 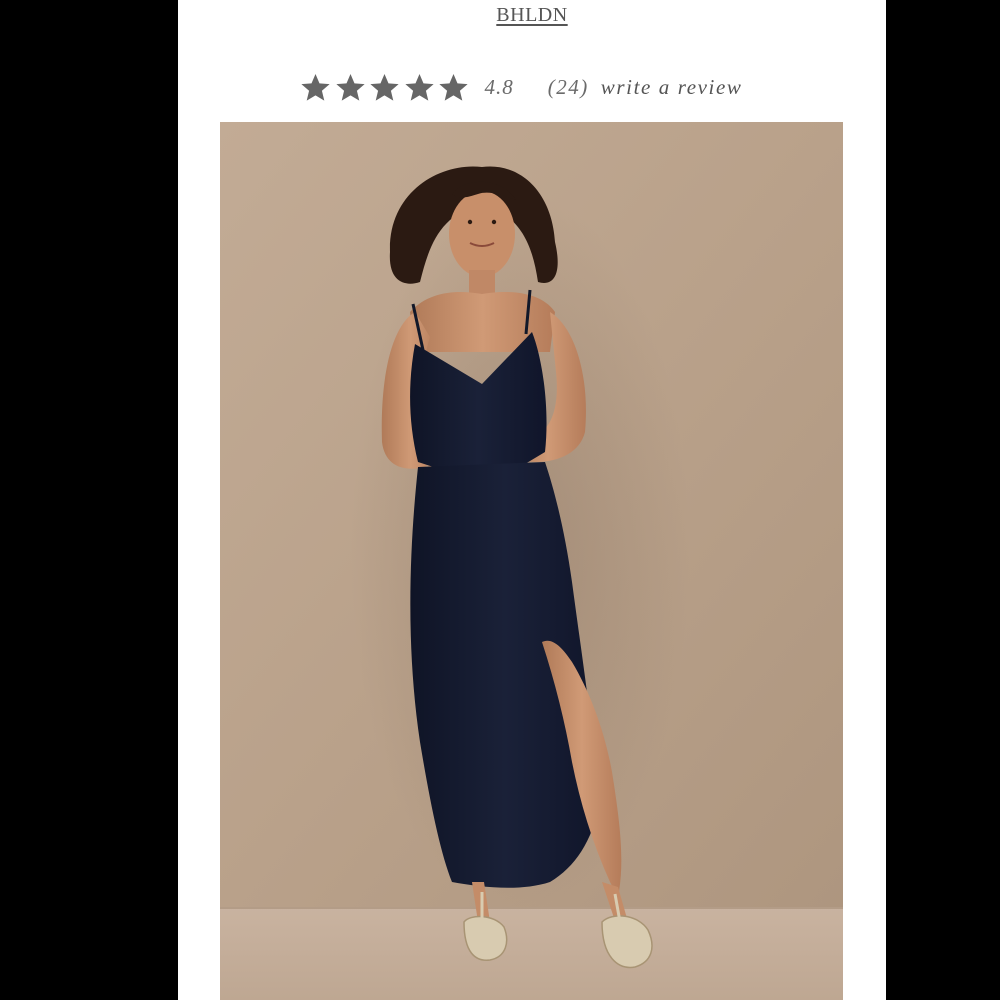 I want to click on rating-value: 4.8, so click(x=499, y=86).